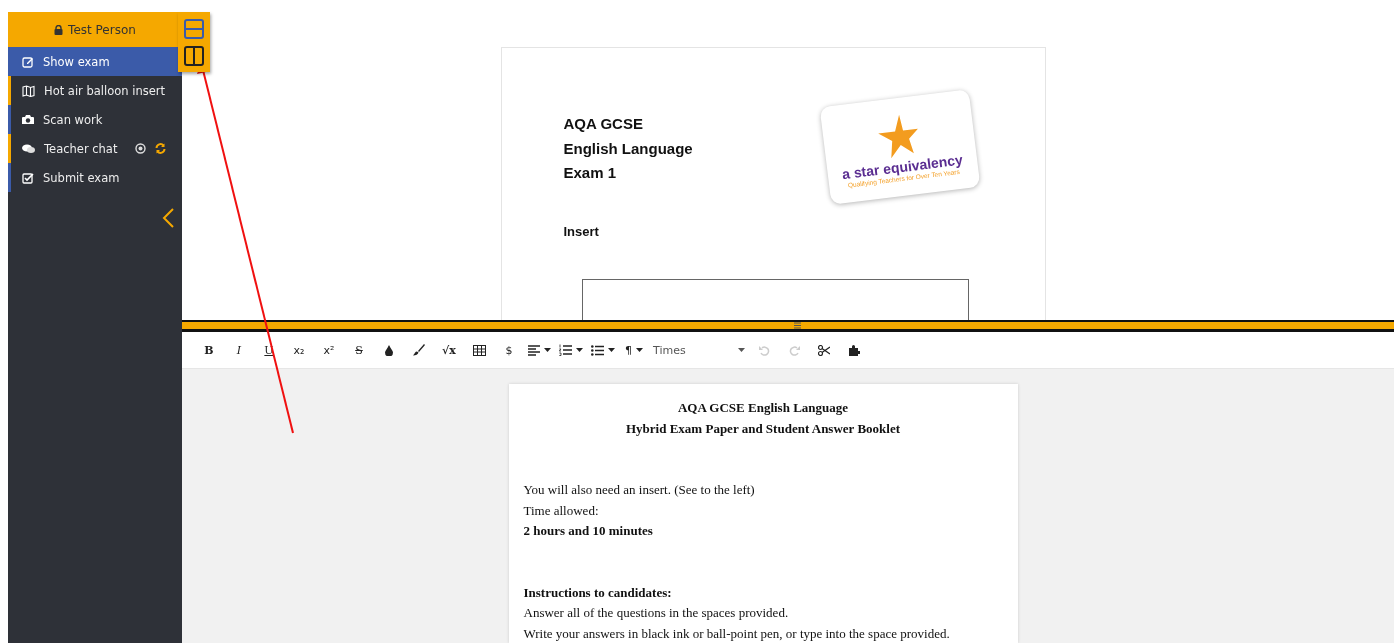  What do you see at coordinates (764, 350) in the screenshot?
I see `undo-icon` at bounding box center [764, 350].